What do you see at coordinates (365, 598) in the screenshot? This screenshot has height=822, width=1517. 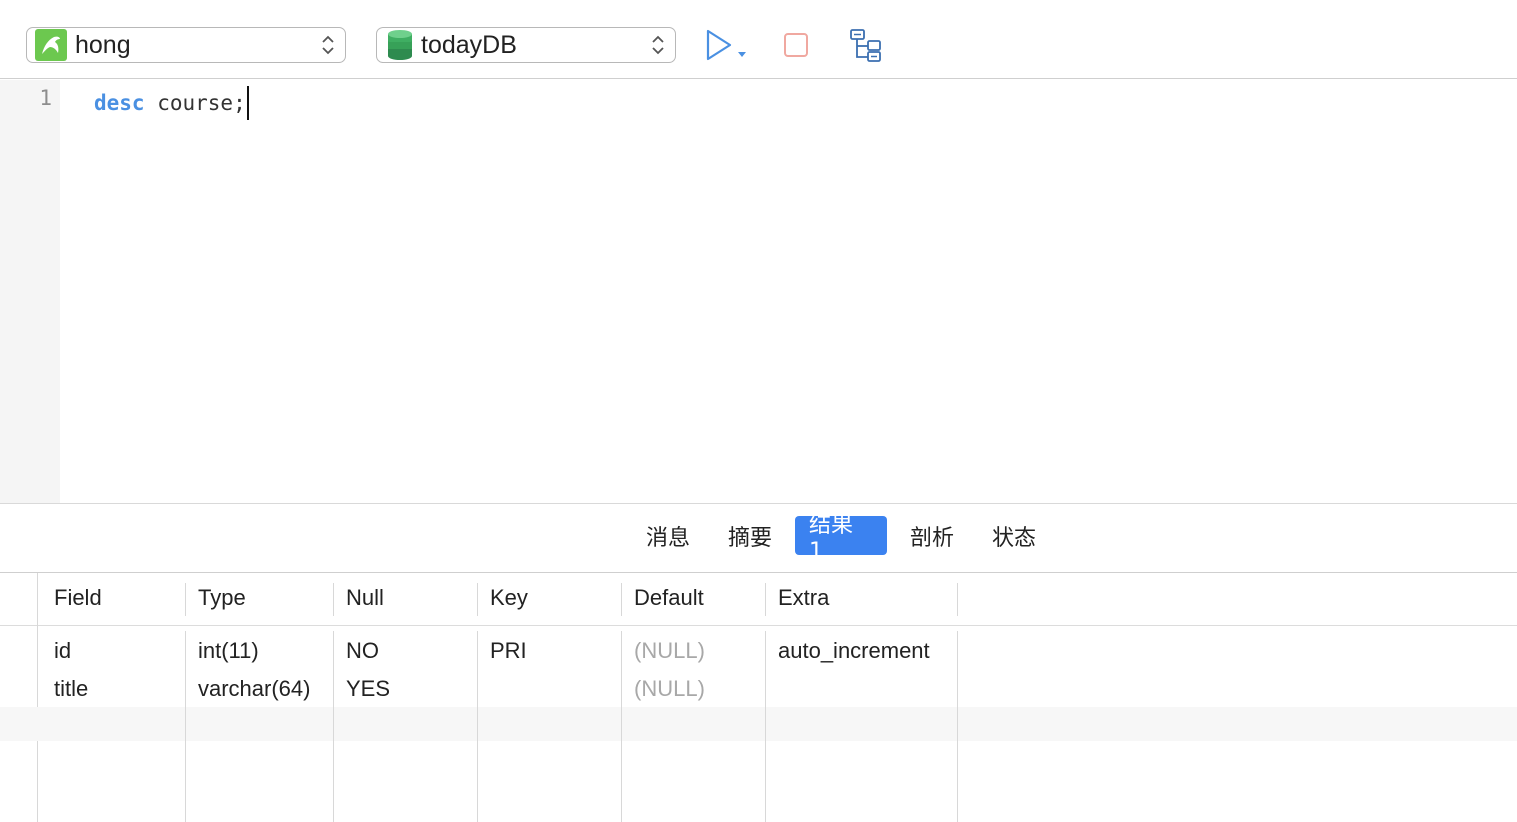 I see `column-header-null: Null` at bounding box center [365, 598].